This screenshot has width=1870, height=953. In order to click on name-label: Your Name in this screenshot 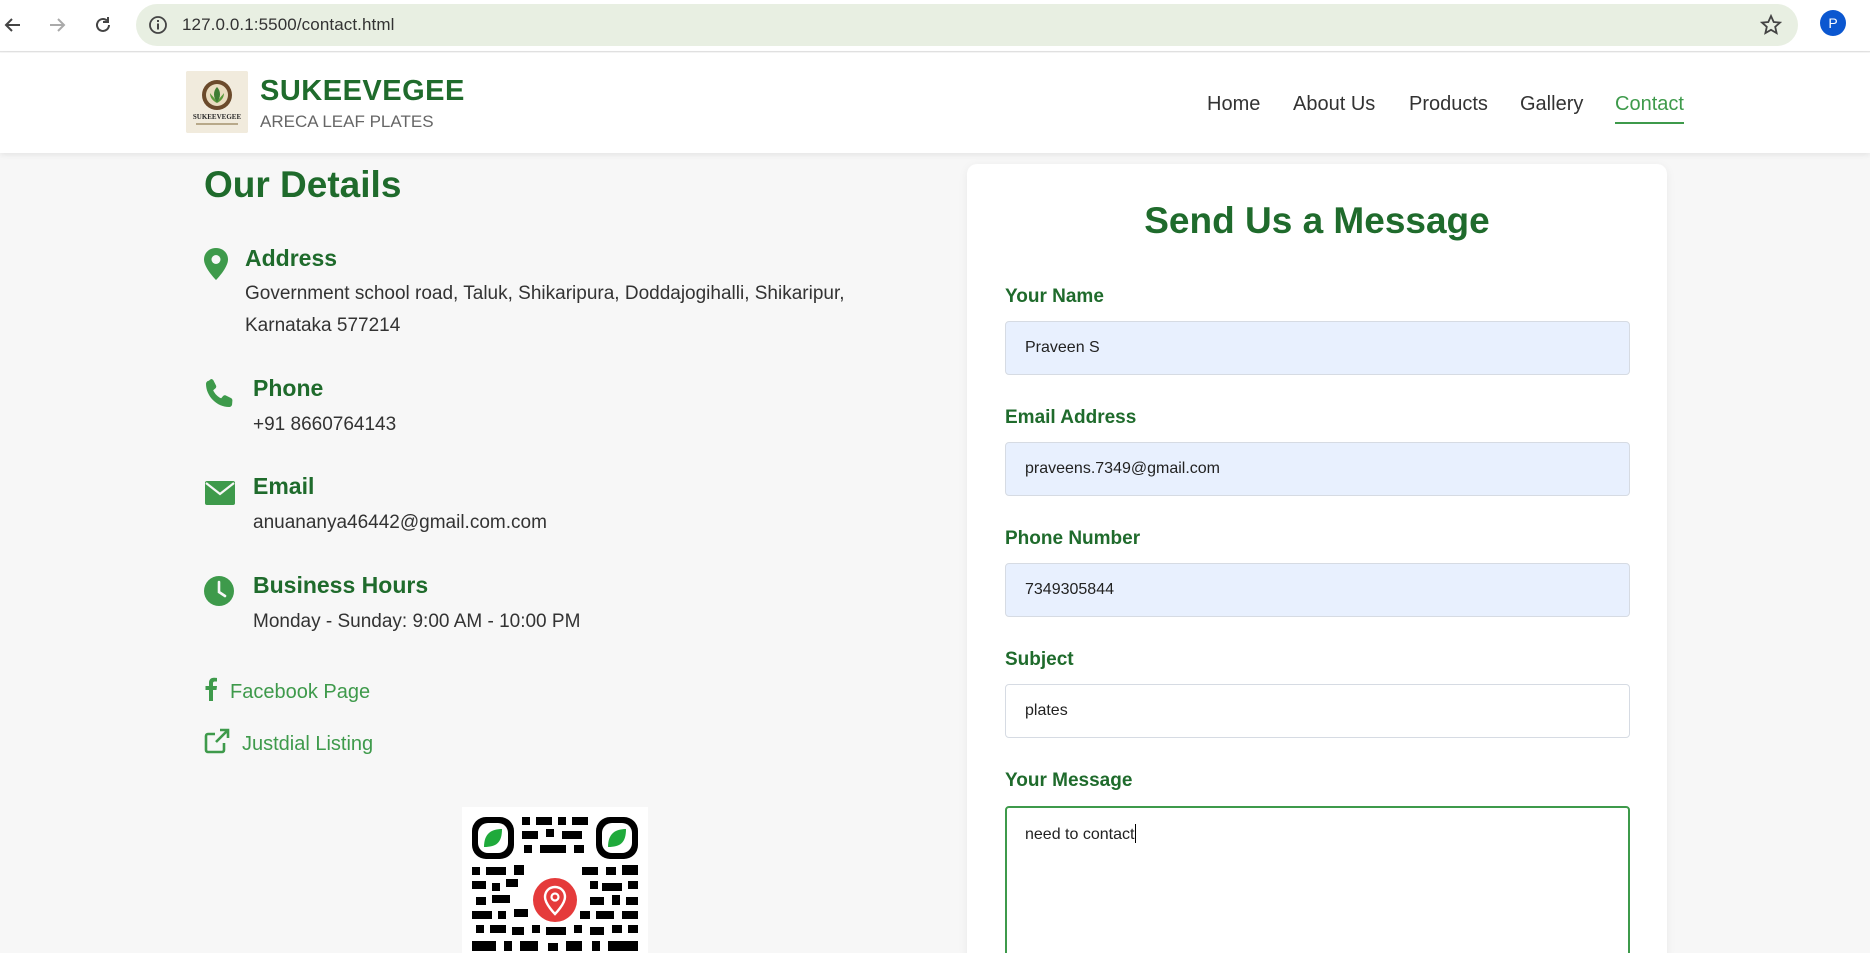, I will do `click(1054, 296)`.